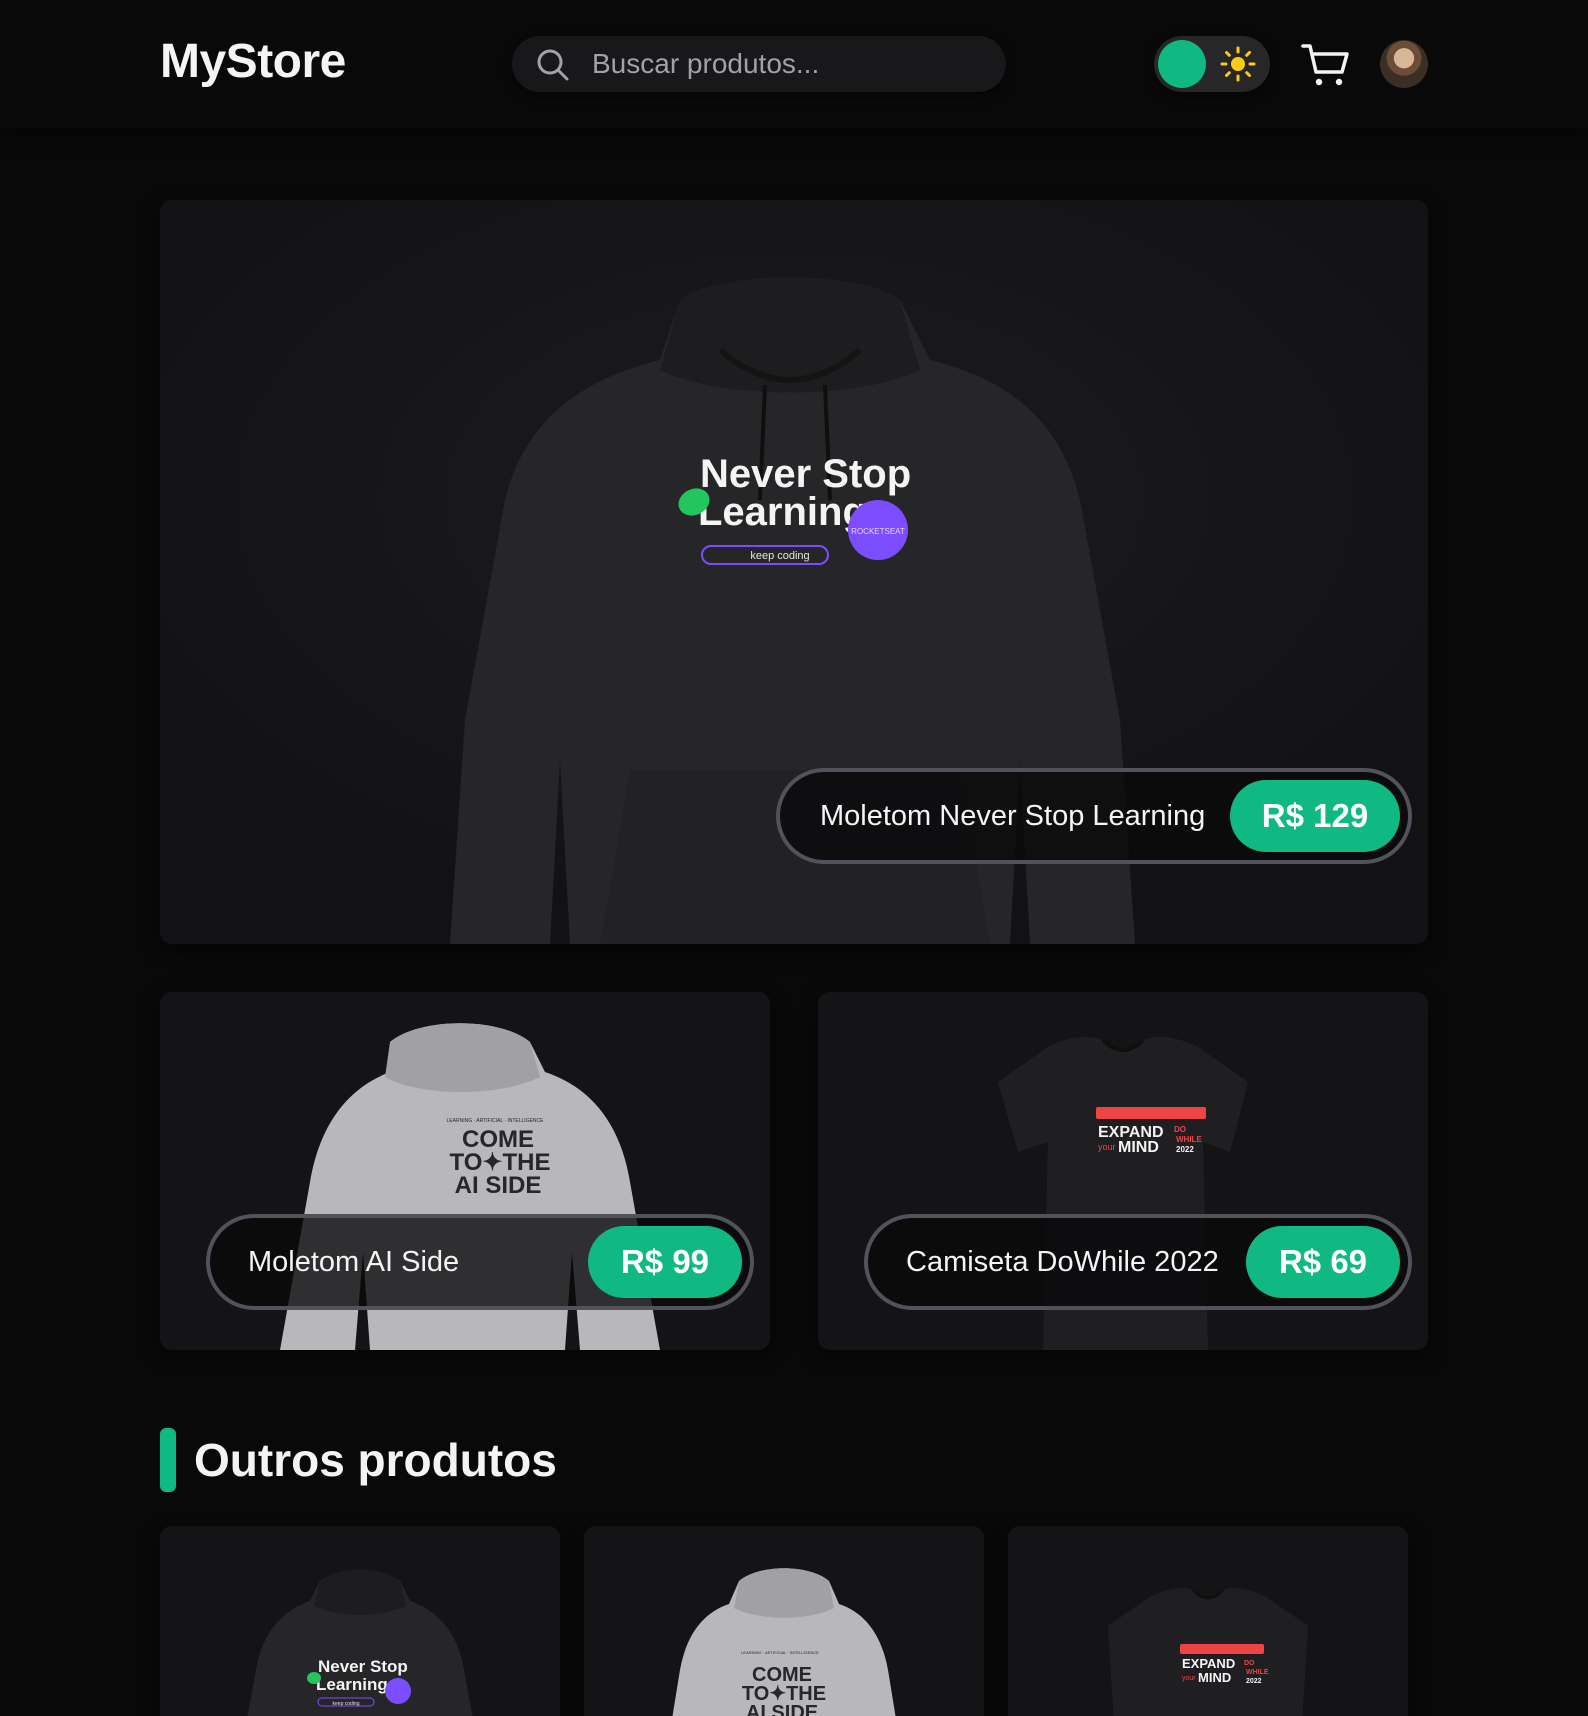  I want to click on featured-product-name: Moletom Never Stop Learning, so click(1013, 815).